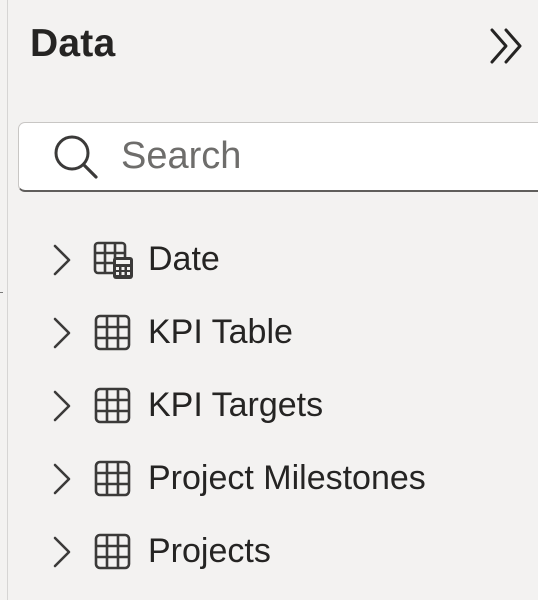 Image resolution: width=538 pixels, height=600 pixels. Describe the element at coordinates (73, 43) in the screenshot. I see `pane-title: Data` at that location.